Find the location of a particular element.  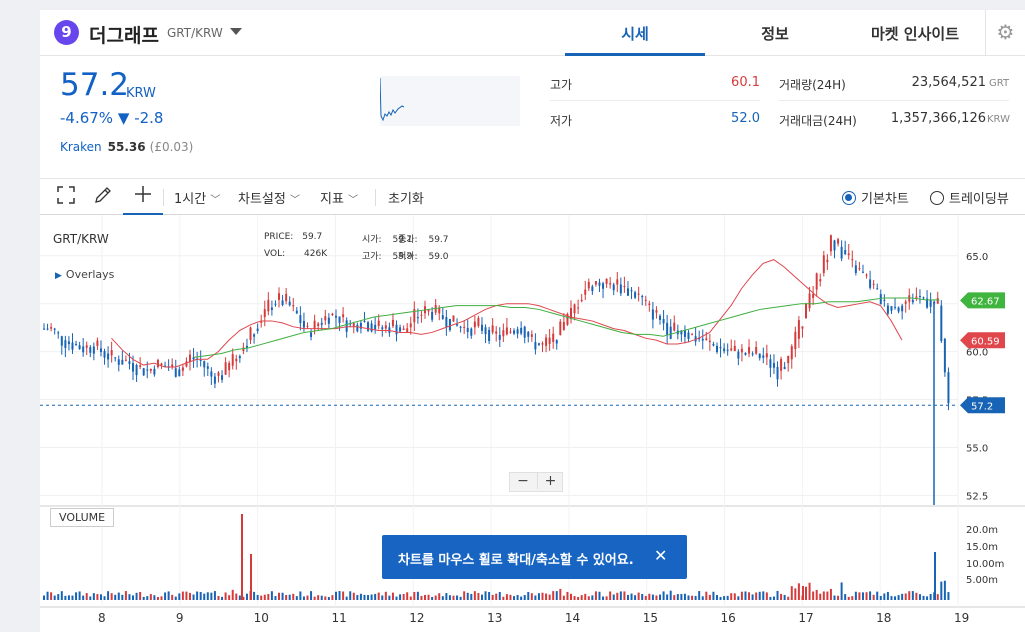

tradingview-radio: 트레이딩뷰 is located at coordinates (969, 197).